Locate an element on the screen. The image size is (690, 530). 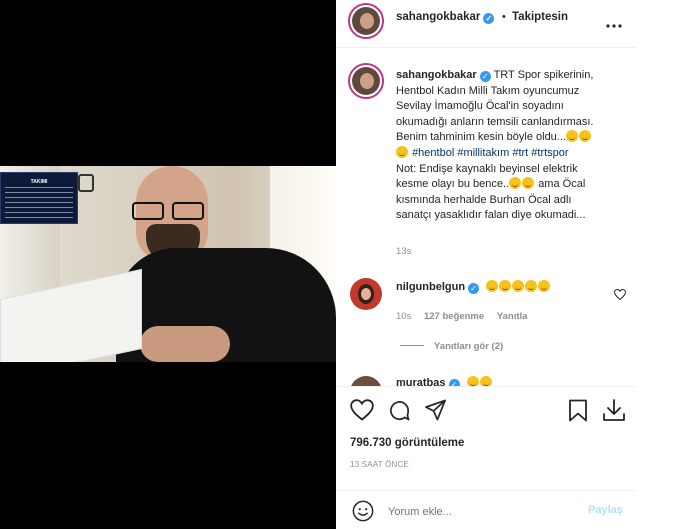
next-comment-username: muratbas is located at coordinates (421, 381).